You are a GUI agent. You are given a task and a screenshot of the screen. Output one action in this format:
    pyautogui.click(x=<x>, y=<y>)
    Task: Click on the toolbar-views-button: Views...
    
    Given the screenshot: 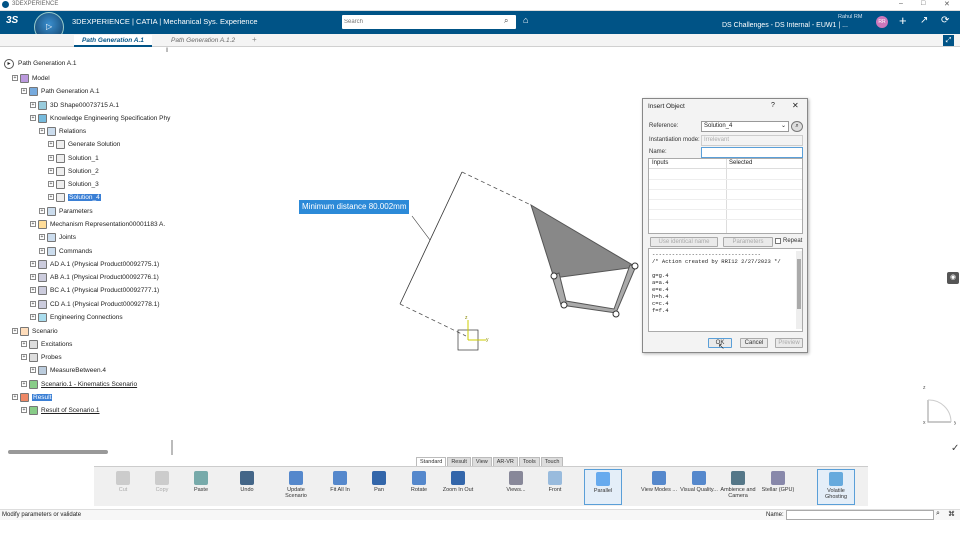 What is the action you would take?
    pyautogui.click(x=516, y=487)
    